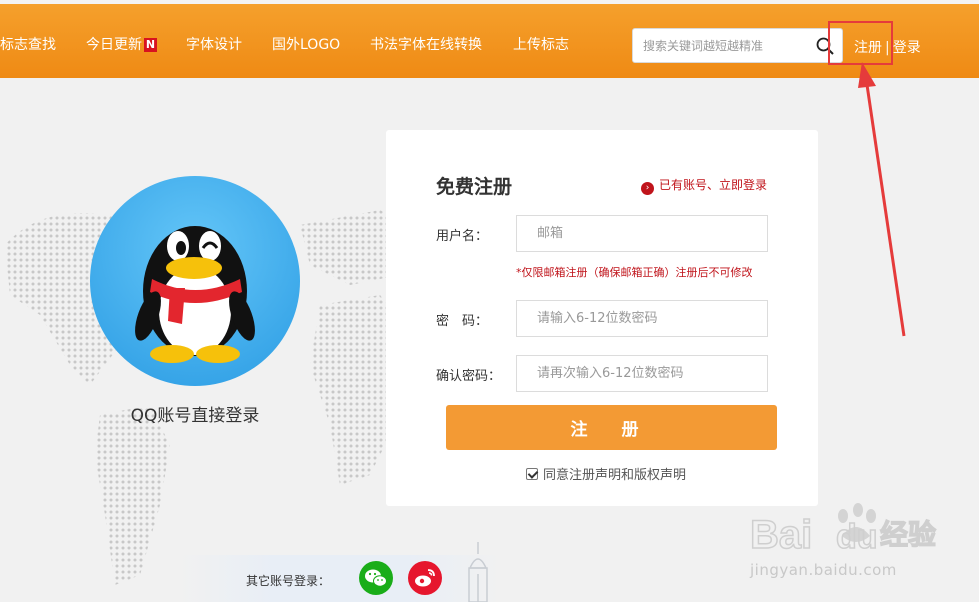  I want to click on search-icon, so click(825, 46).